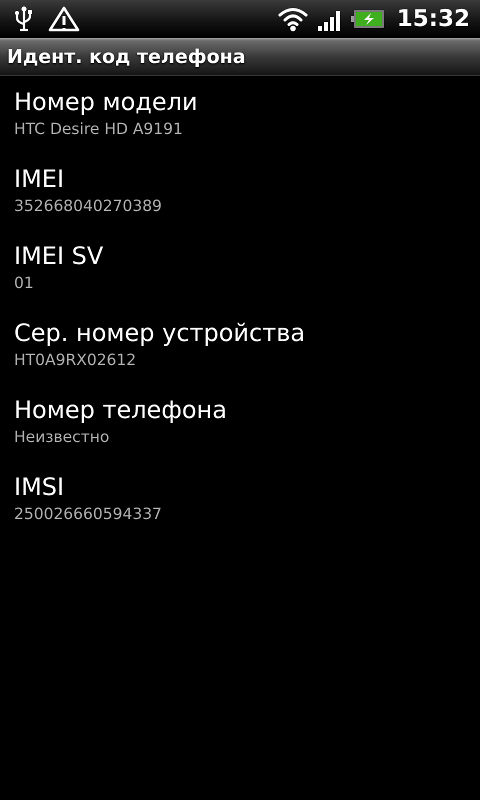 The image size is (480, 800). Describe the element at coordinates (40, 487) in the screenshot. I see `item-label: IMSI` at that location.